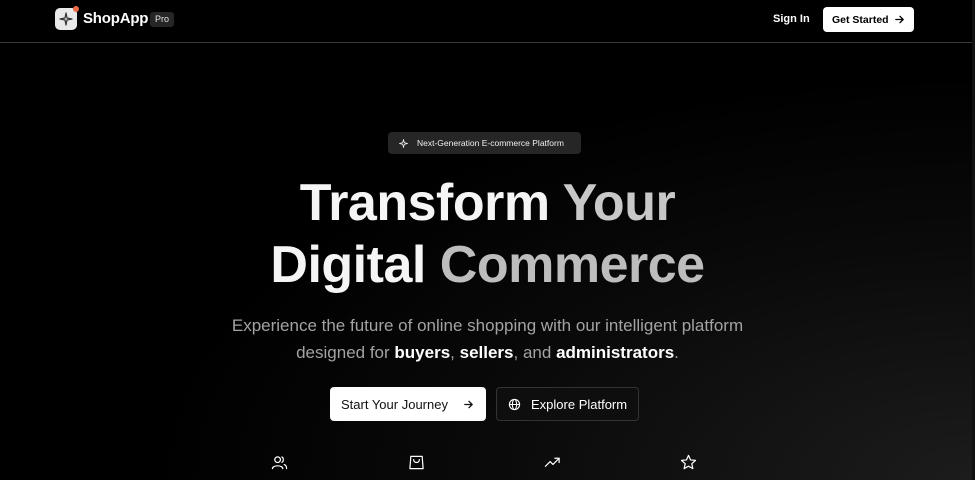 This screenshot has width=975, height=480. Describe the element at coordinates (424, 203) in the screenshot. I see `title-word: Transform` at that location.